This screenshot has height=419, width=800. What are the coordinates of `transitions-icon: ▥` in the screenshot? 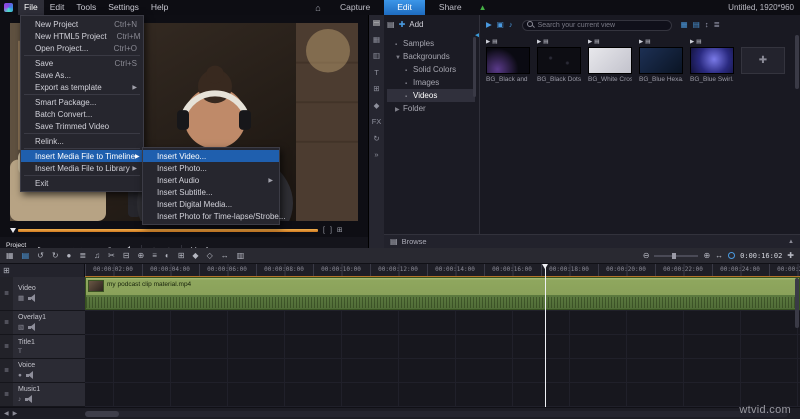 It's located at (376, 56).